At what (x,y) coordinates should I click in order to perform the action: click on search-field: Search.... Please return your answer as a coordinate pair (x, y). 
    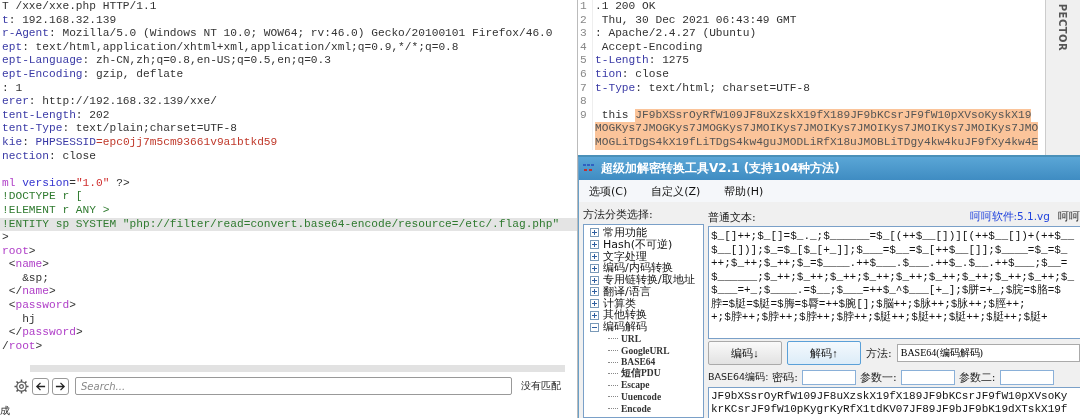
    Looking at the image, I should click on (293, 386).